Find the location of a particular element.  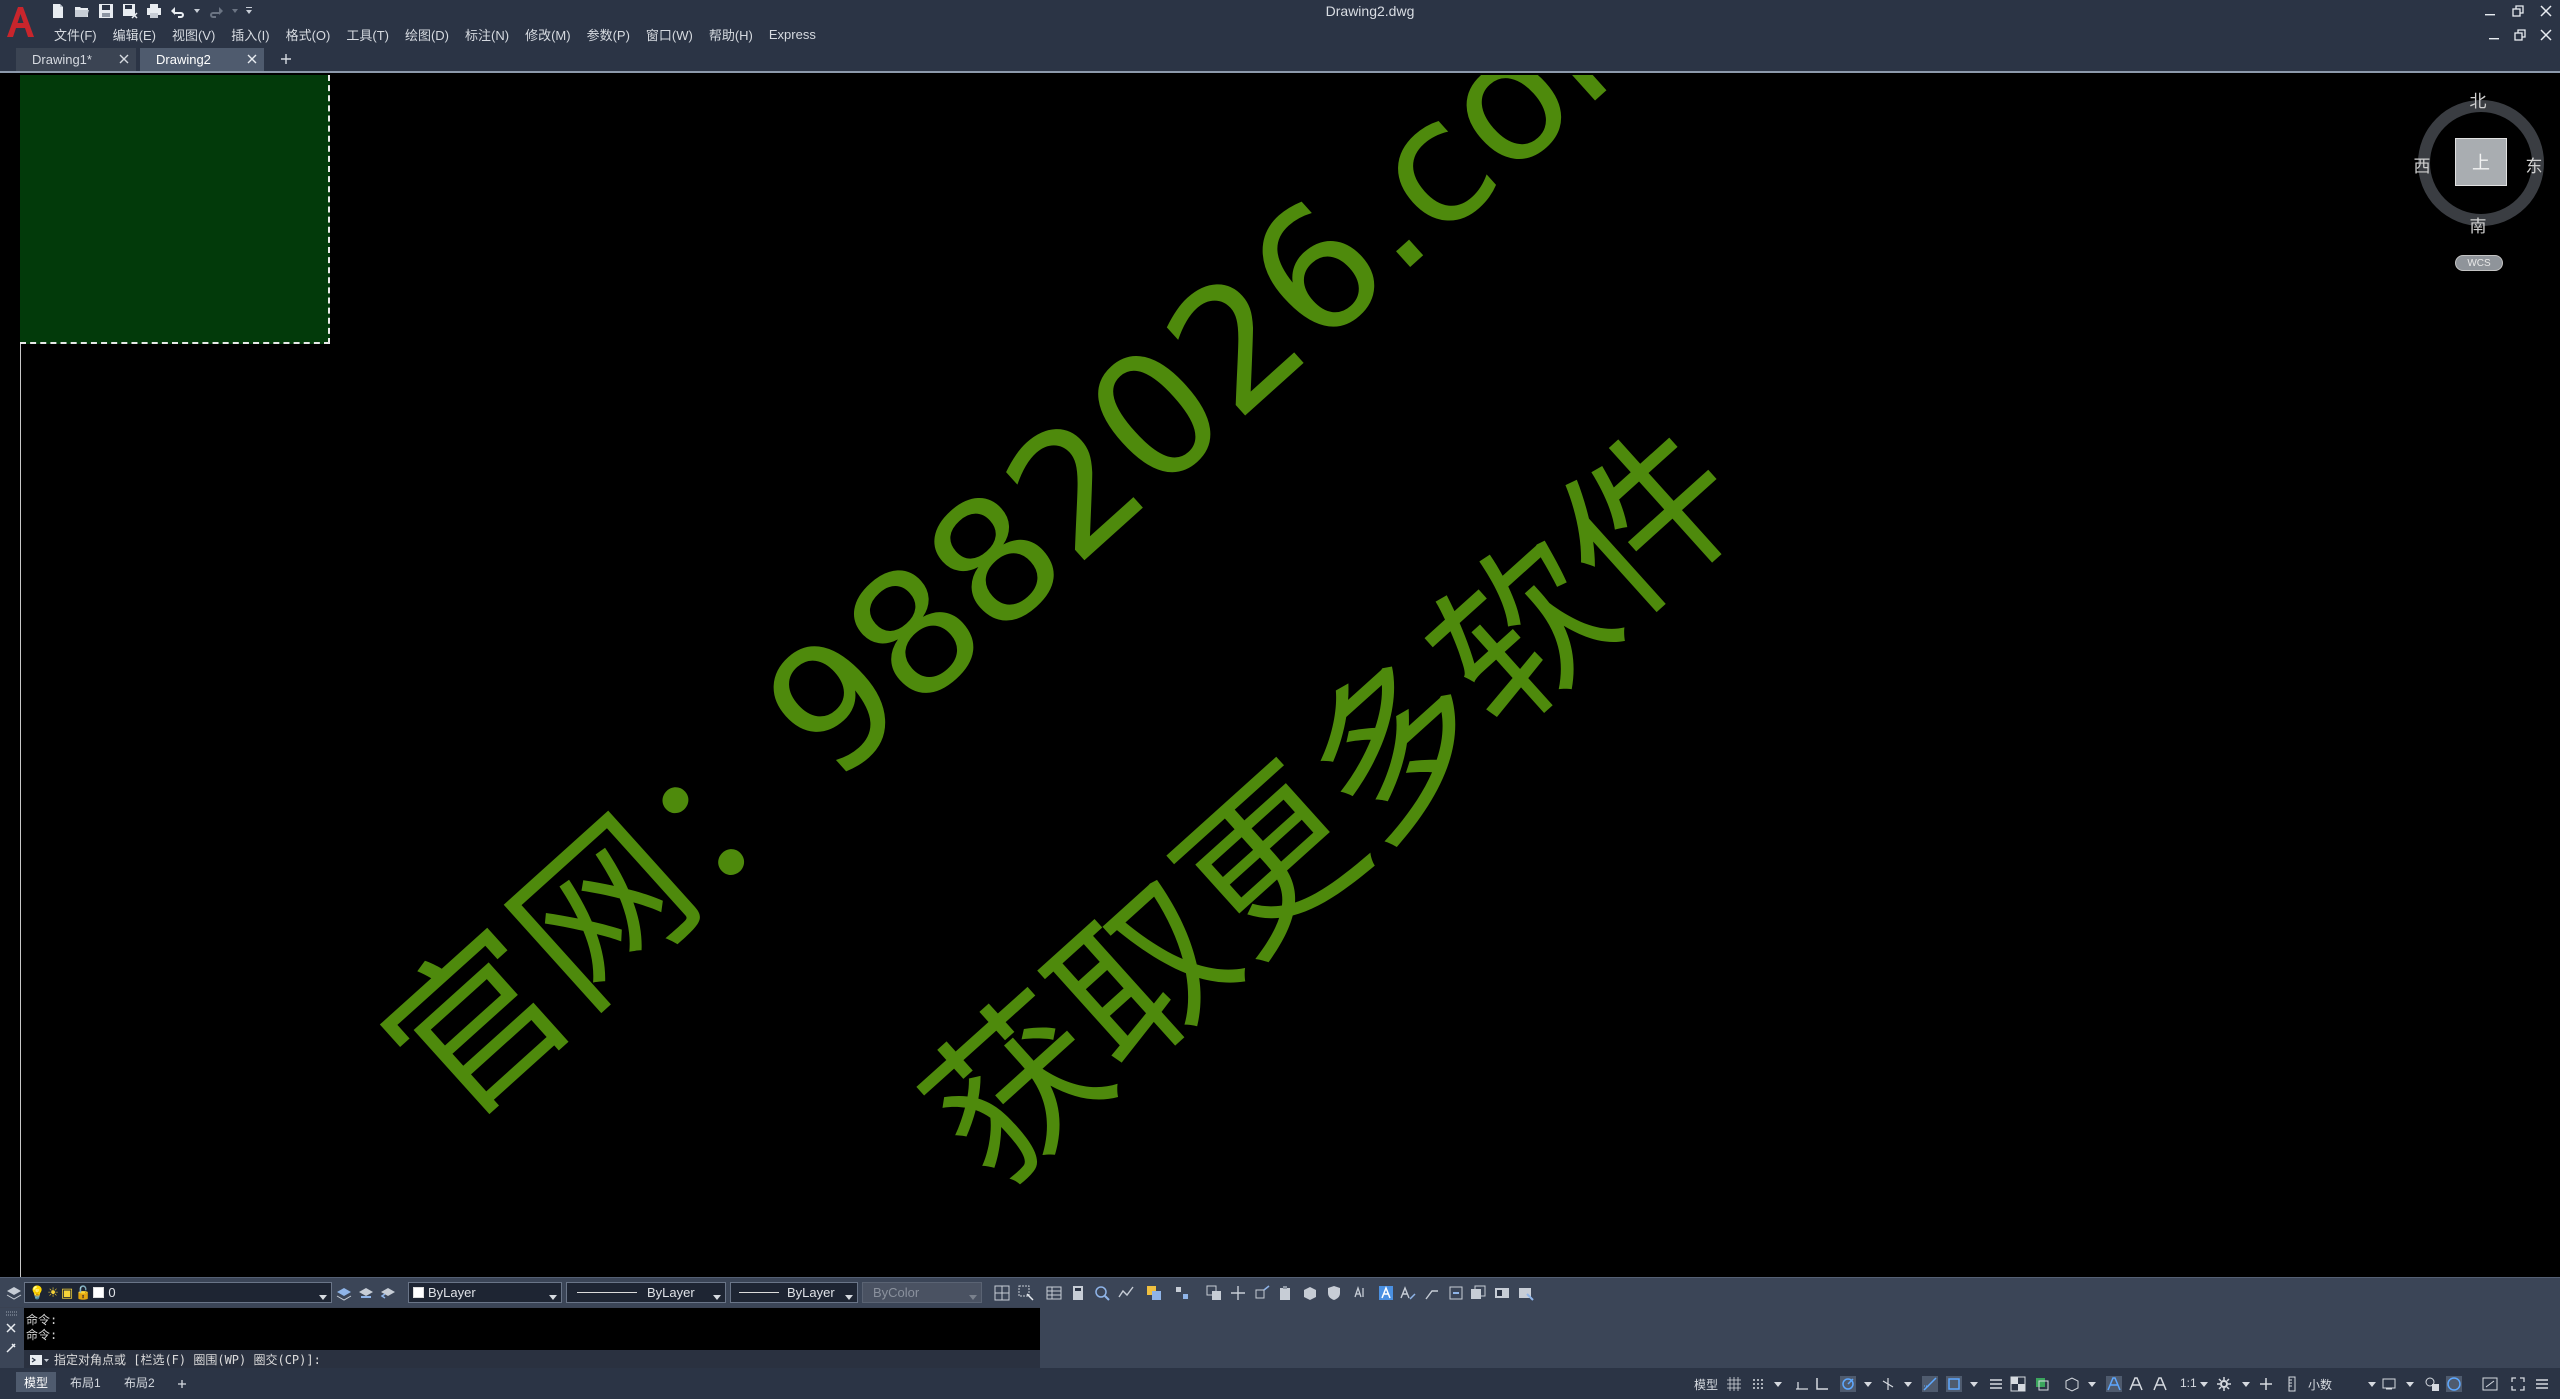

wcs-menu-button: WCS is located at coordinates (2479, 263).